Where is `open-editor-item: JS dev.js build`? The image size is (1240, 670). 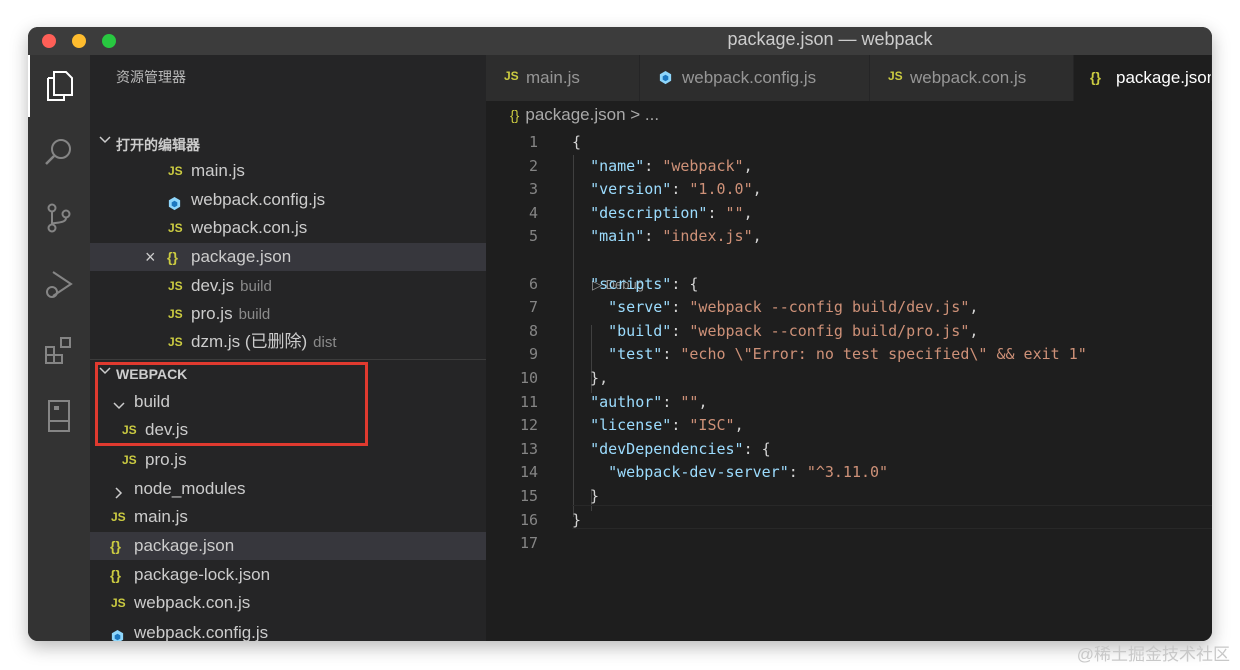 open-editor-item: JS dev.js build is located at coordinates (288, 286).